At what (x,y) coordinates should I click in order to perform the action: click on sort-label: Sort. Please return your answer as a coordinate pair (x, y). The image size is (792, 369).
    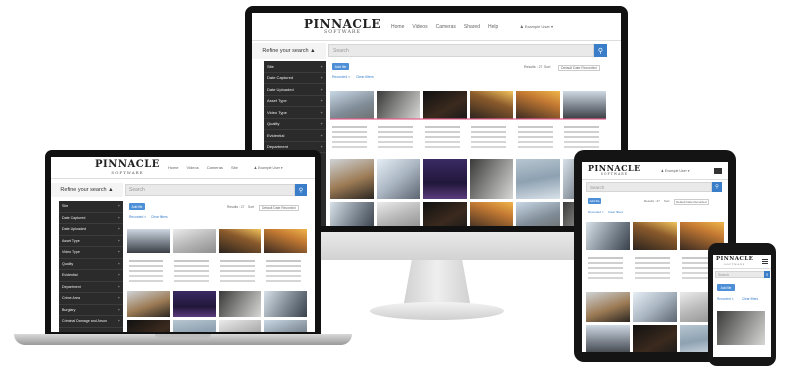
    Looking at the image, I should click on (251, 207).